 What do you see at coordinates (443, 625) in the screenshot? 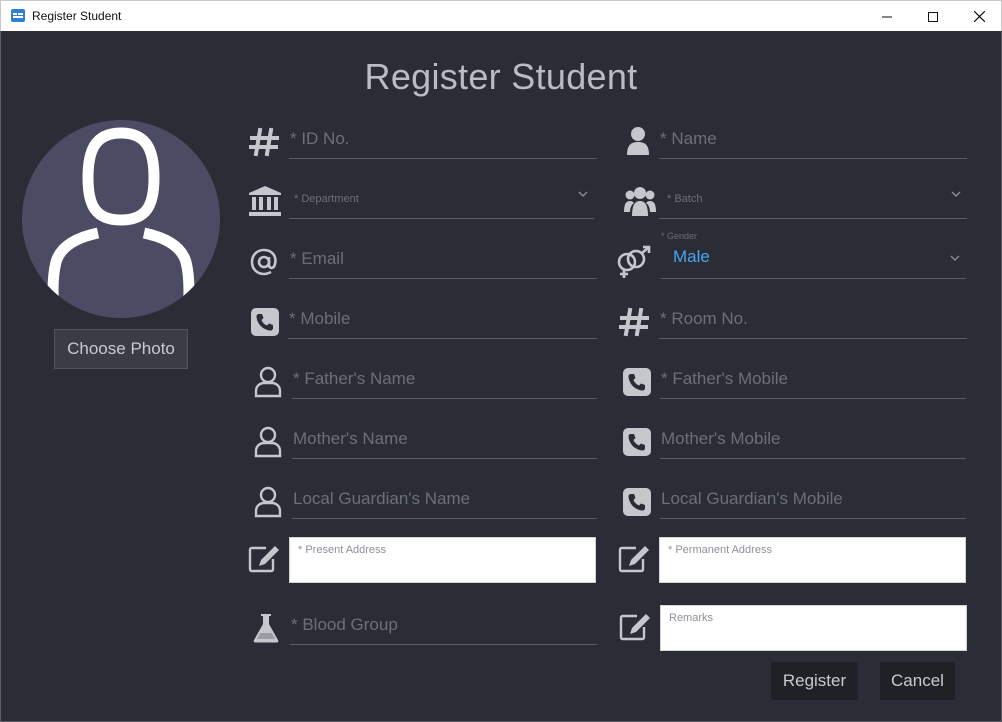
I see `blood-group-field: * Blood Group` at bounding box center [443, 625].